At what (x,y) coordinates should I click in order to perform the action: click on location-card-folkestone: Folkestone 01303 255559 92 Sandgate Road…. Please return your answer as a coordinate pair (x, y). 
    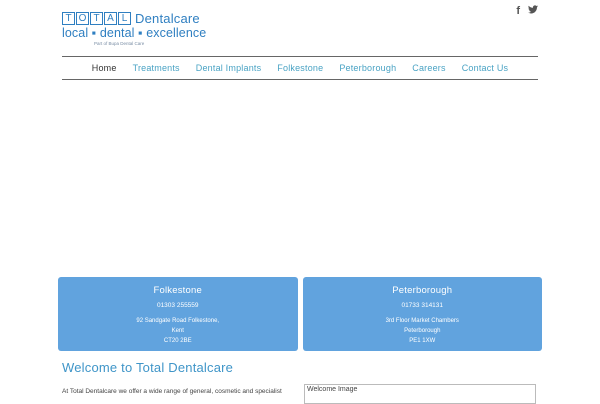
    Looking at the image, I should click on (178, 314).